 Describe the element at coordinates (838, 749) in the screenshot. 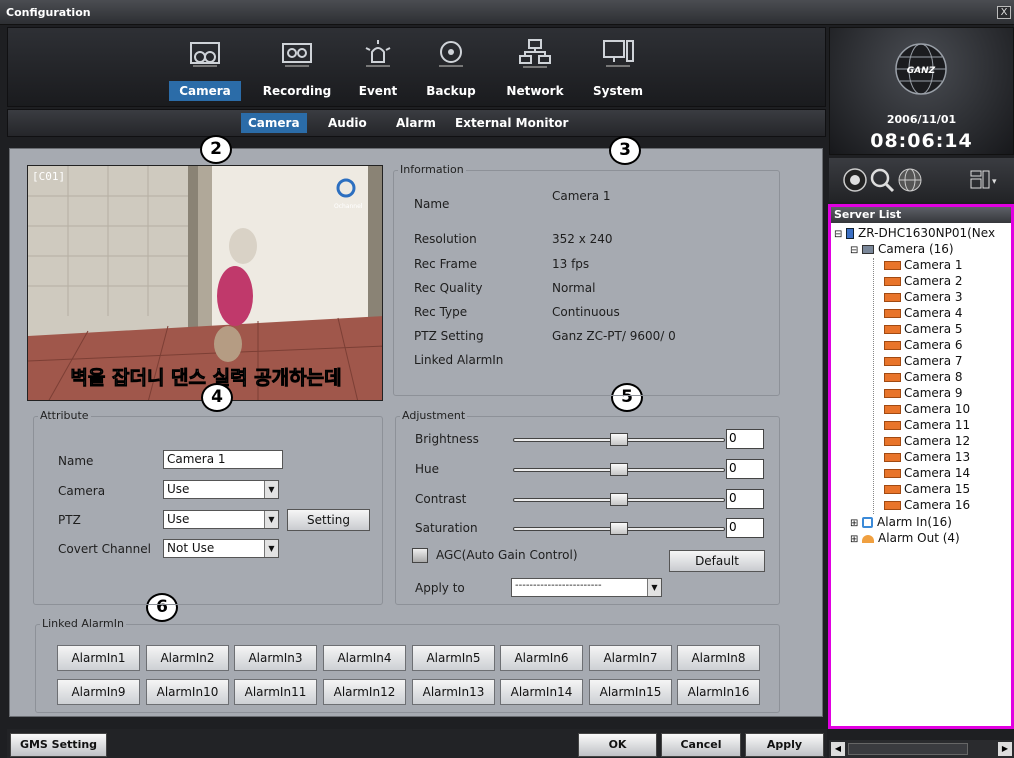

I see `scroll-left-icon: ◀` at that location.